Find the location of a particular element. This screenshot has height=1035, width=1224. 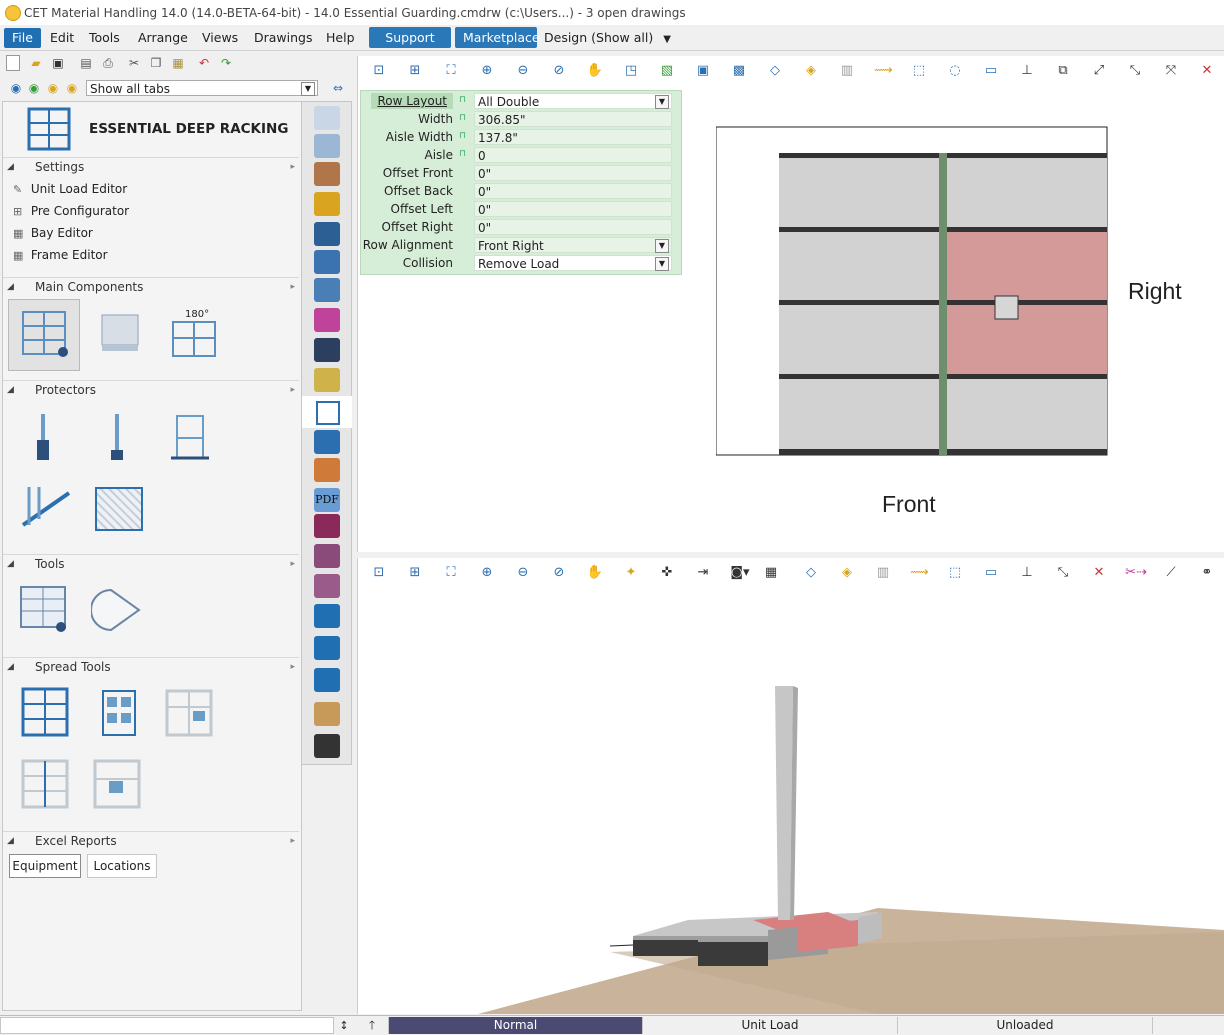

zoom-extents-icon: ⛶ is located at coordinates (451, 573).